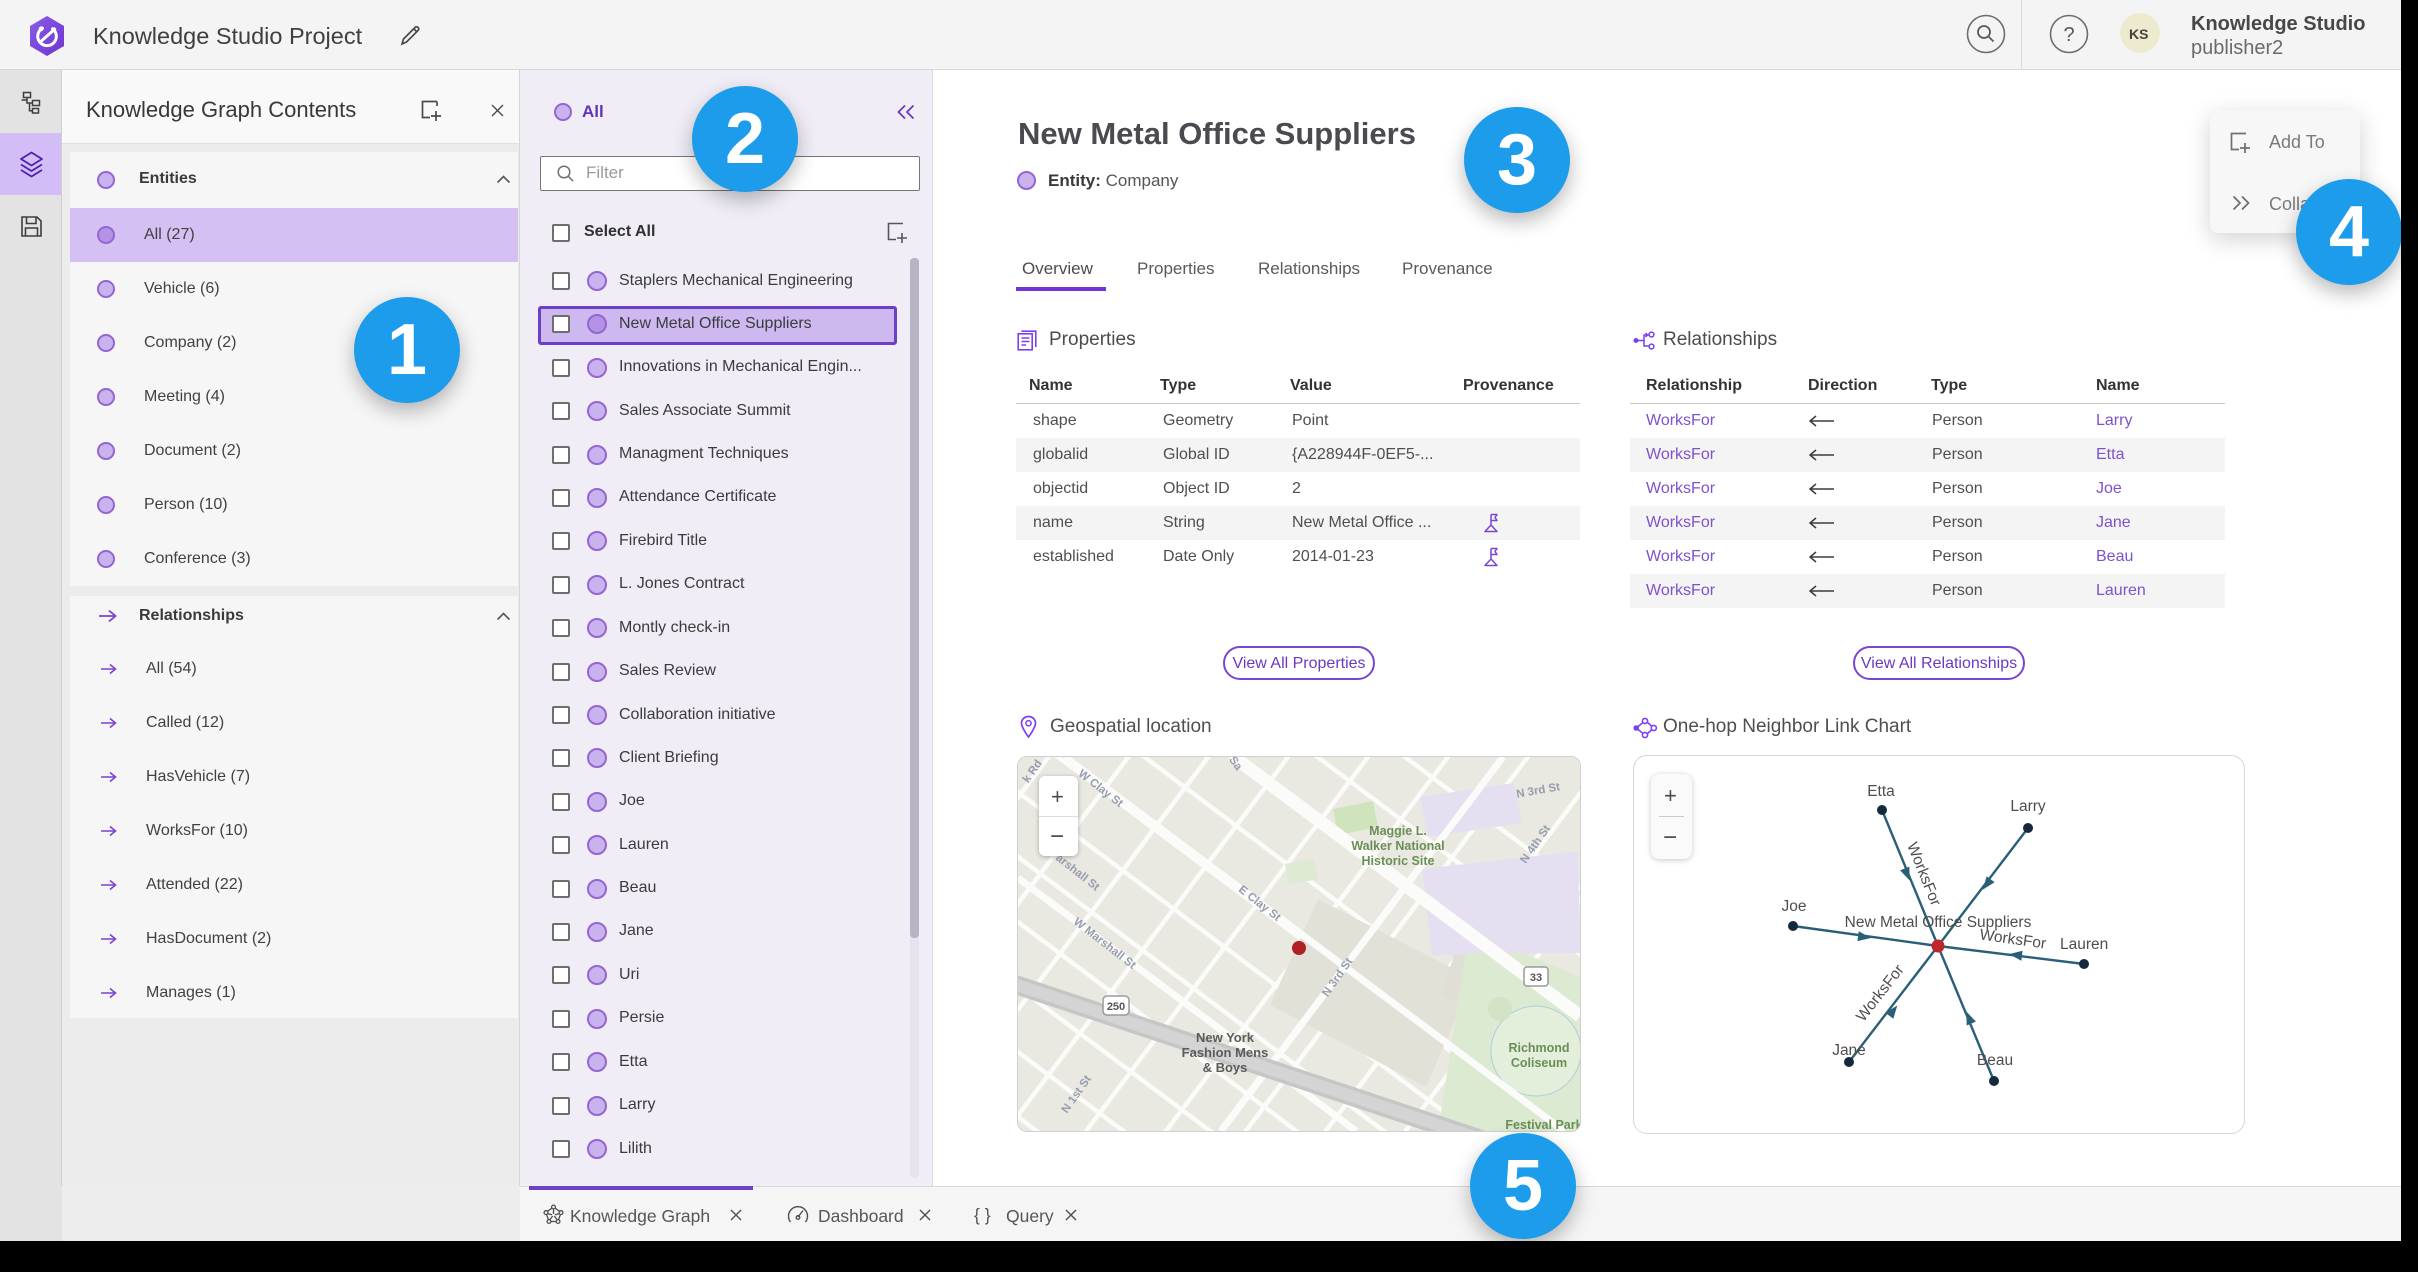  I want to click on svg-text: Festival Park, so click(1542, 1124).